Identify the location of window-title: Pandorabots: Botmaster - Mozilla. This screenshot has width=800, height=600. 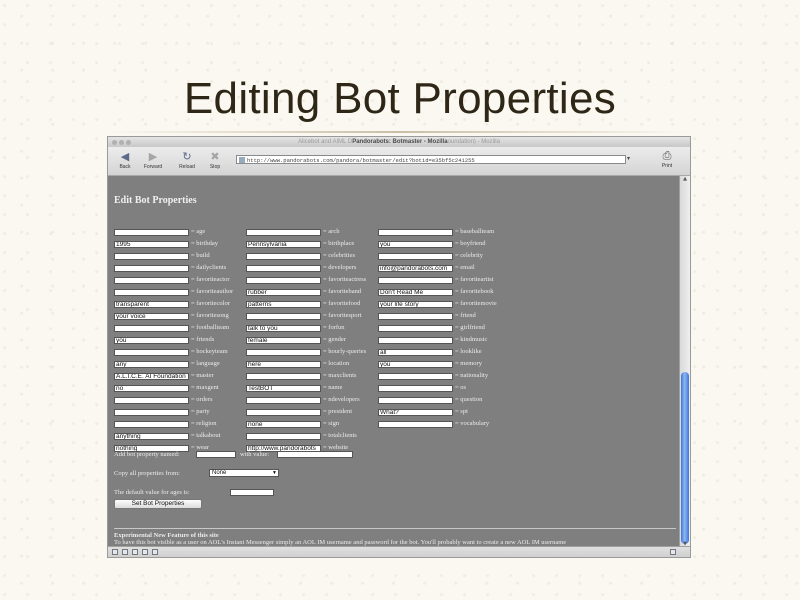
(400, 142).